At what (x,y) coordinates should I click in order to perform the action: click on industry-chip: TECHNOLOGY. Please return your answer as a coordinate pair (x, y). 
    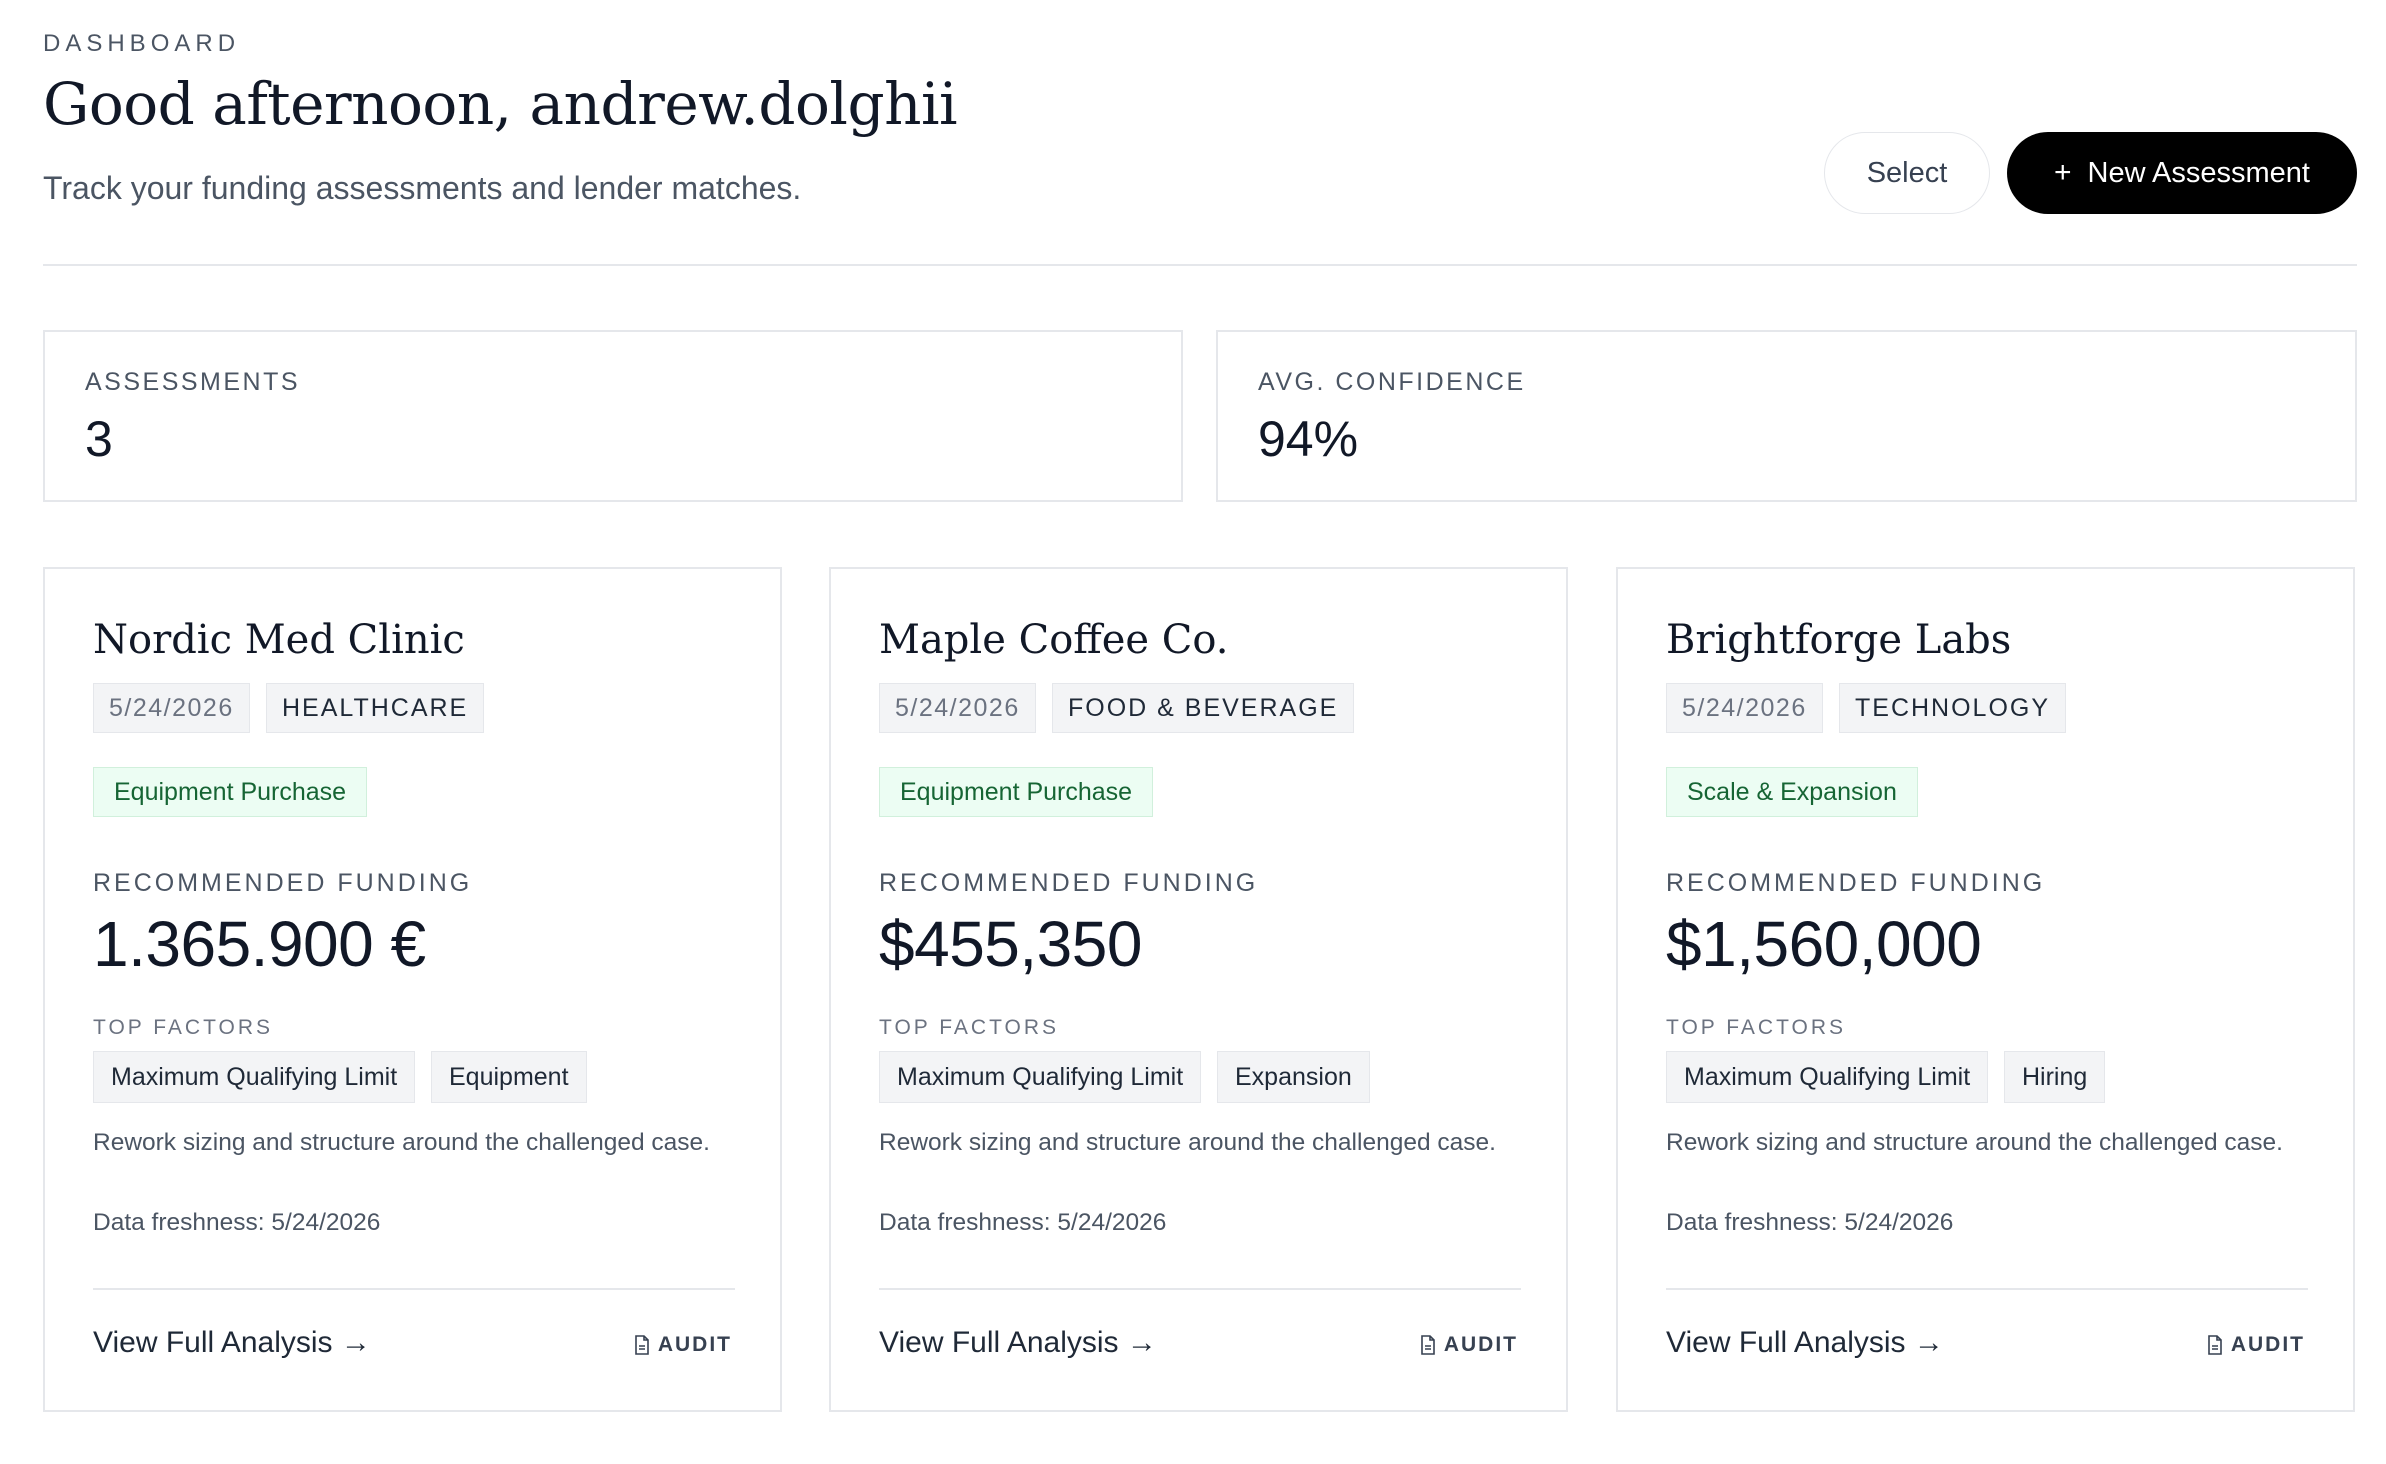
    Looking at the image, I should click on (1953, 708).